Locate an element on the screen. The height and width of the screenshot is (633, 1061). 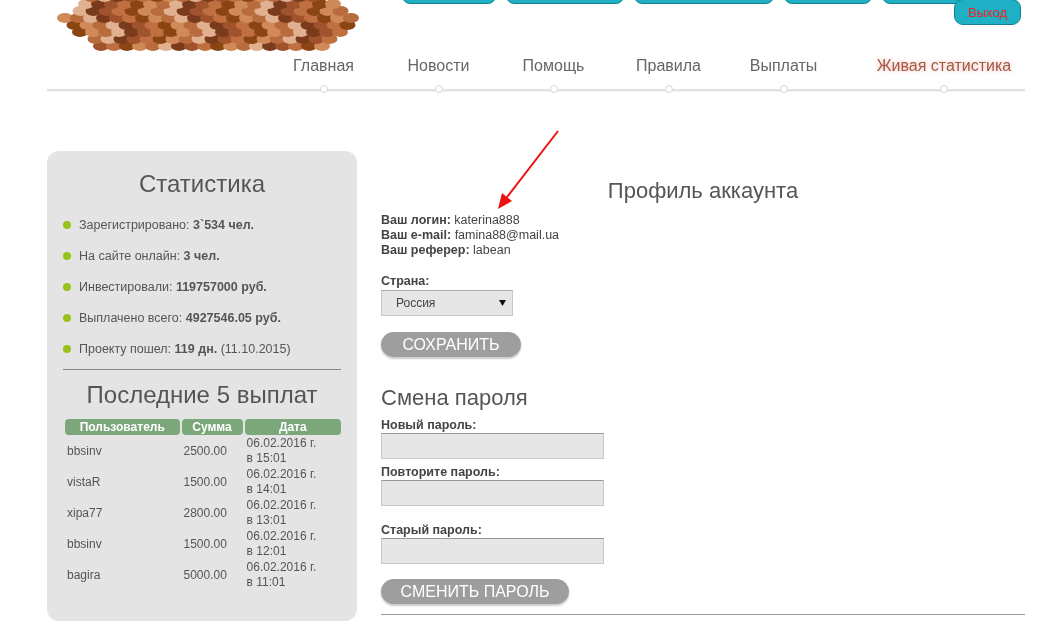
column-header: Сумма is located at coordinates (212, 427).